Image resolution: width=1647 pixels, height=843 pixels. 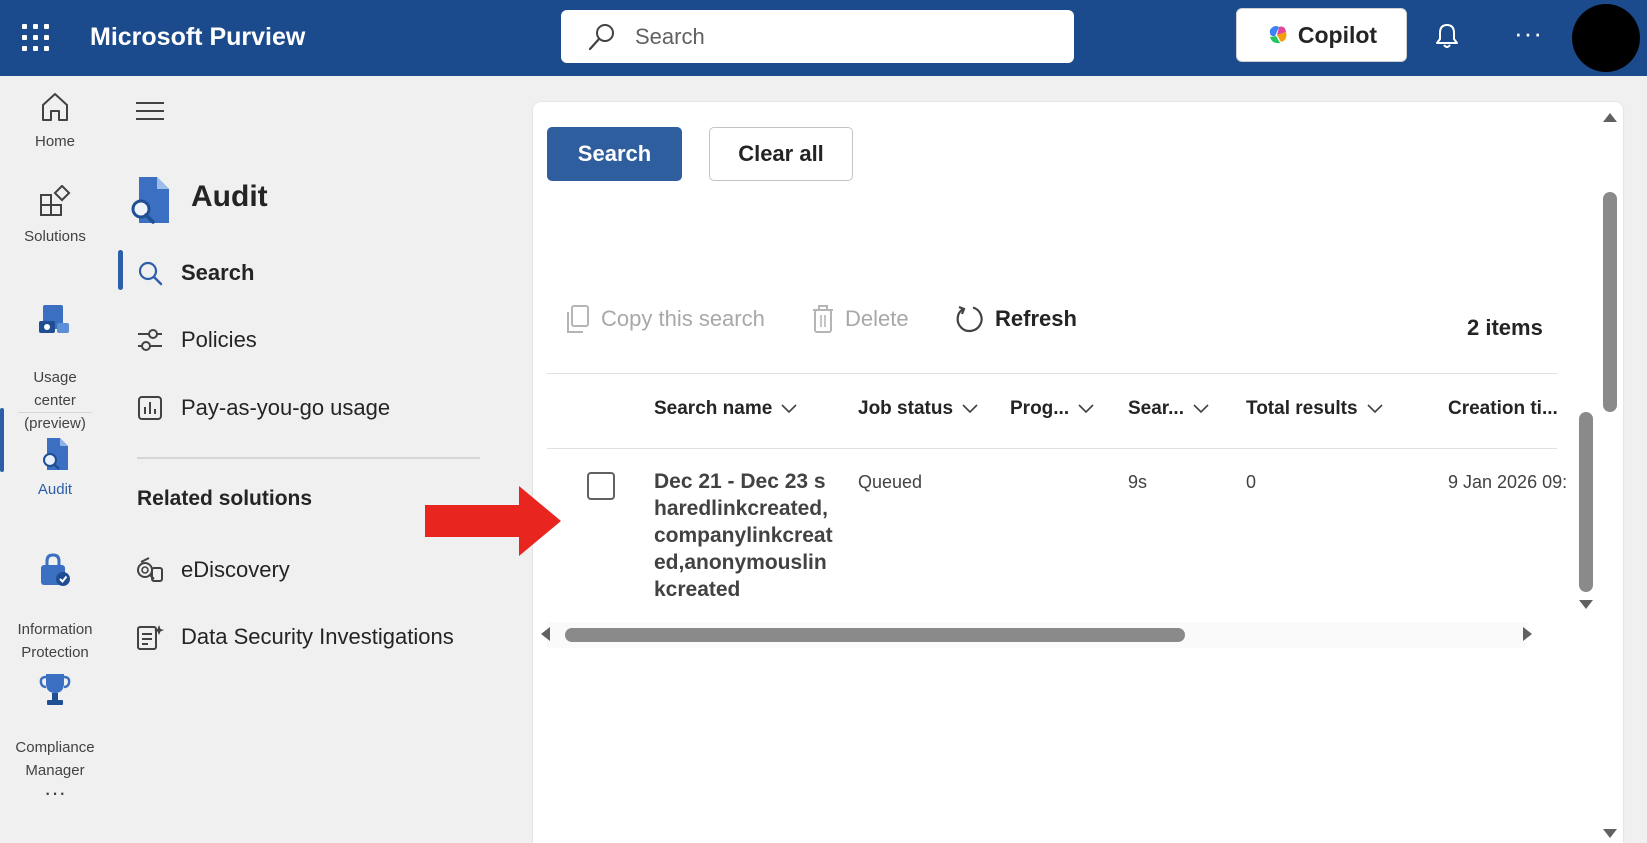 What do you see at coordinates (823, 319) in the screenshot?
I see `trash-icon` at bounding box center [823, 319].